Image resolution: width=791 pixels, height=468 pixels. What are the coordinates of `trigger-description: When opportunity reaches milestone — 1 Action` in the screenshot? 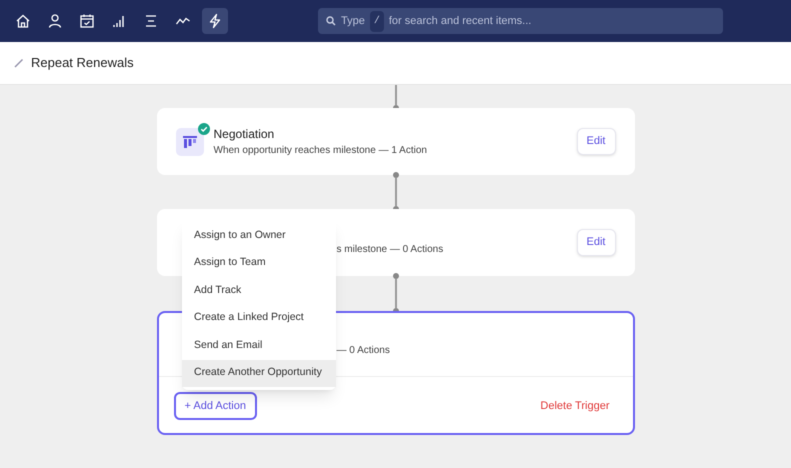 It's located at (320, 151).